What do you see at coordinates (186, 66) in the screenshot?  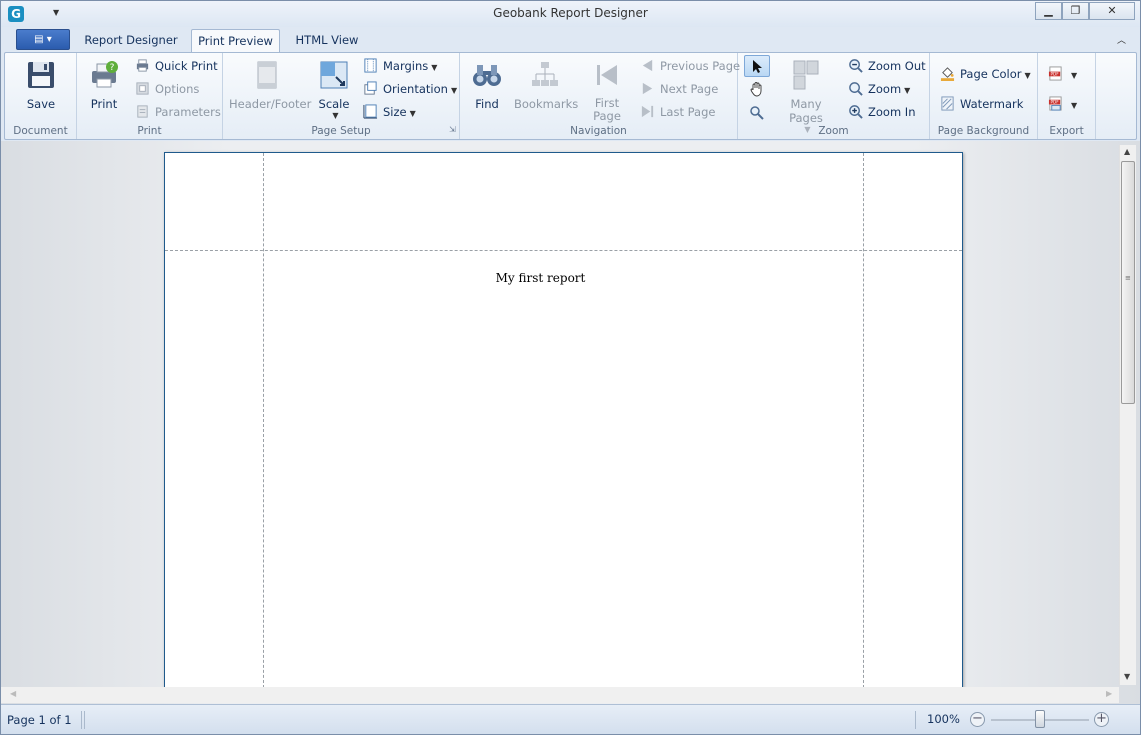 I see `quick-print-label: Quick Print` at bounding box center [186, 66].